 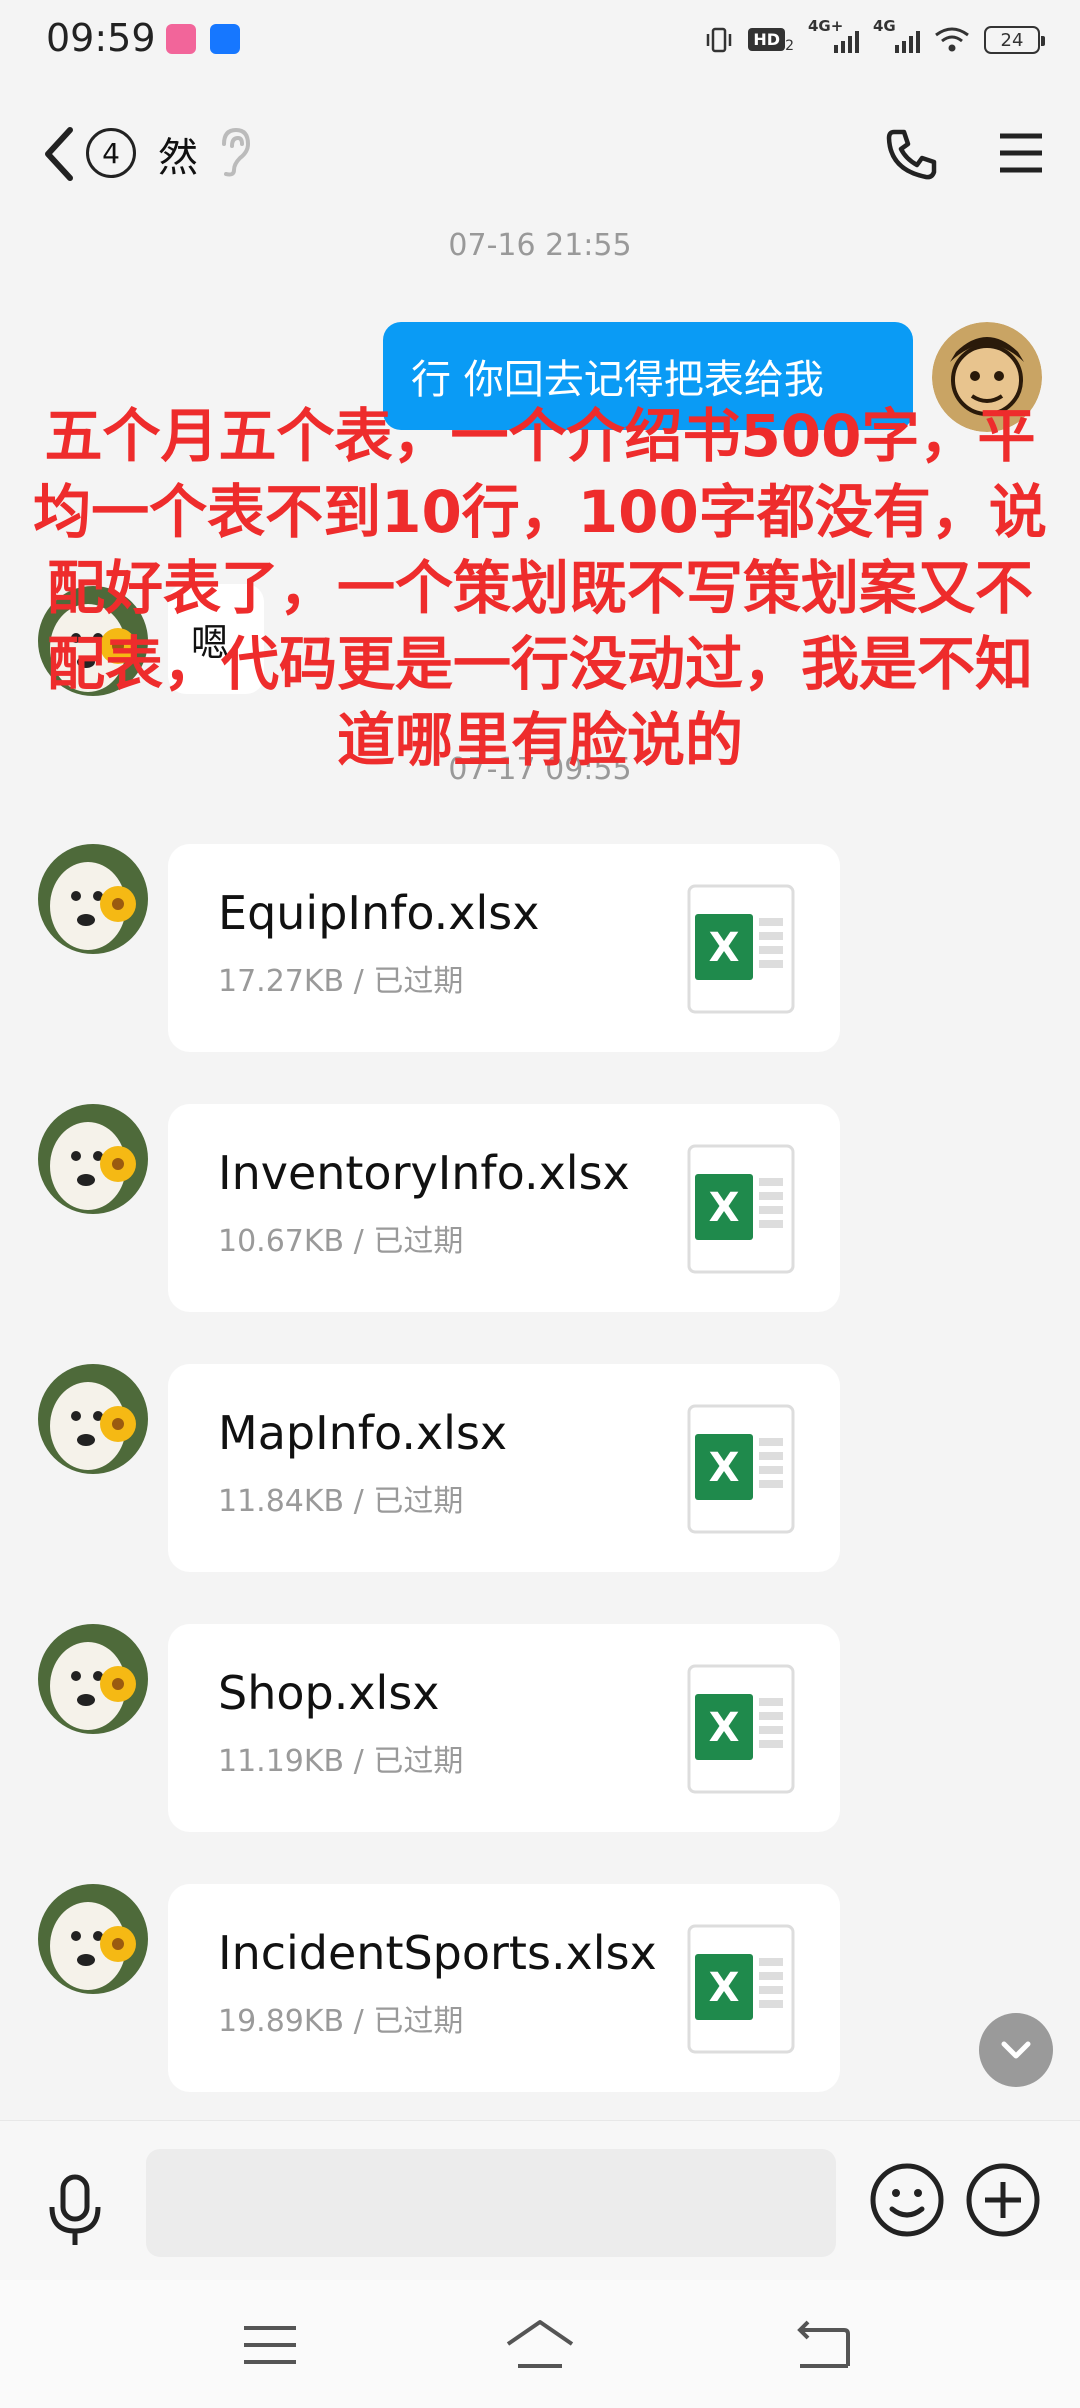 What do you see at coordinates (61, 154) in the screenshot?
I see `back-button` at bounding box center [61, 154].